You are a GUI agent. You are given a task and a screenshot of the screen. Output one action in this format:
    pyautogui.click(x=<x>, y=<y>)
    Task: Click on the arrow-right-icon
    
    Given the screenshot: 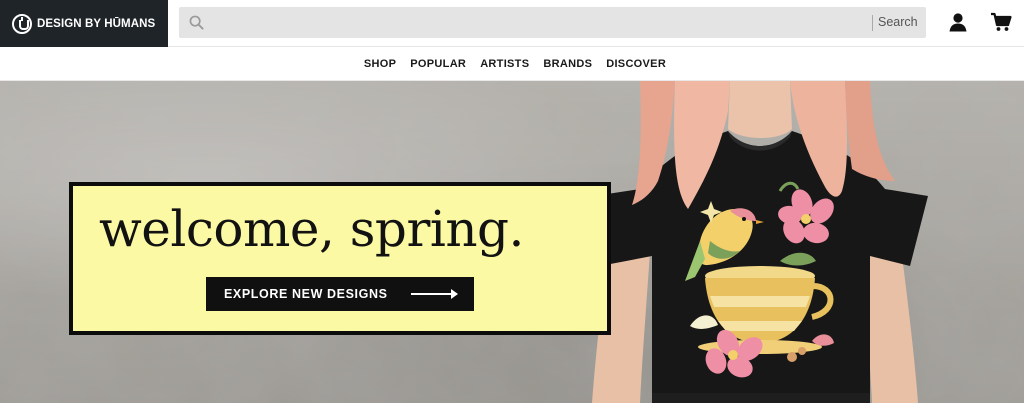 What is the action you would take?
    pyautogui.click(x=434, y=294)
    